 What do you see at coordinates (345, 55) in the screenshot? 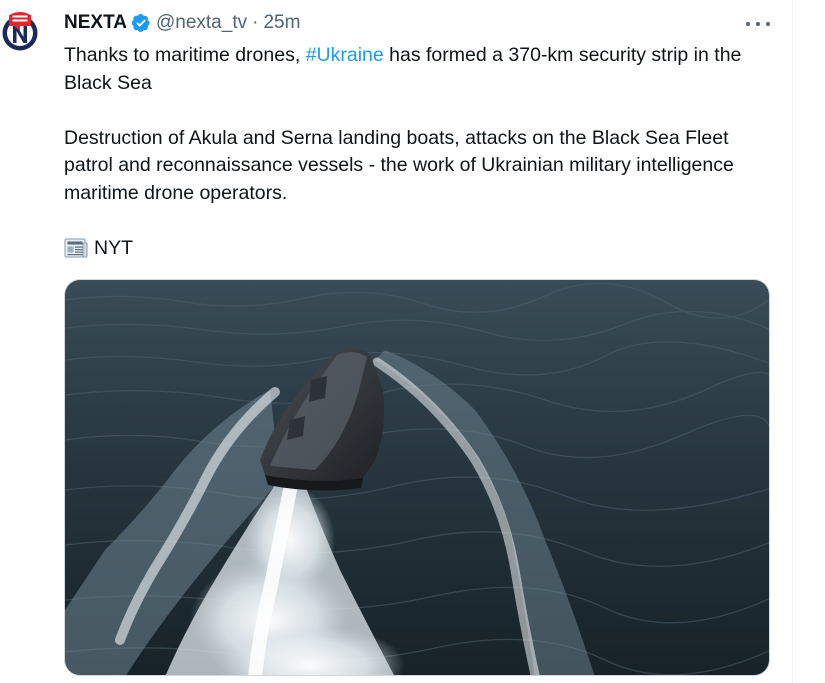
I see `hashtag-link: #Ukraine` at bounding box center [345, 55].